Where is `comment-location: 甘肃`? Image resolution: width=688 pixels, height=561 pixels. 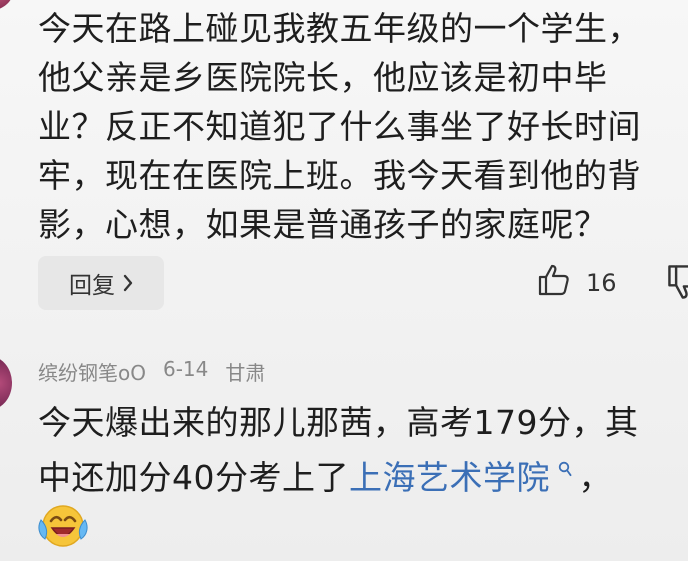 comment-location: 甘肃 is located at coordinates (245, 373).